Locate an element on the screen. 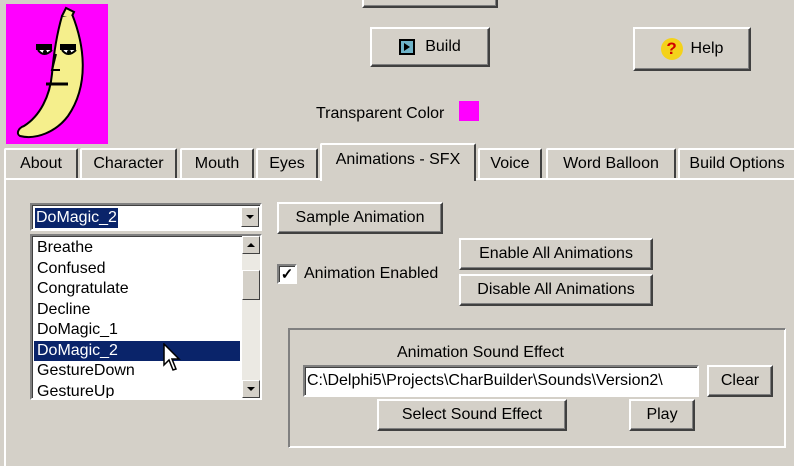 This screenshot has width=794, height=466. enable-all-label: Enable All Animations is located at coordinates (556, 253).